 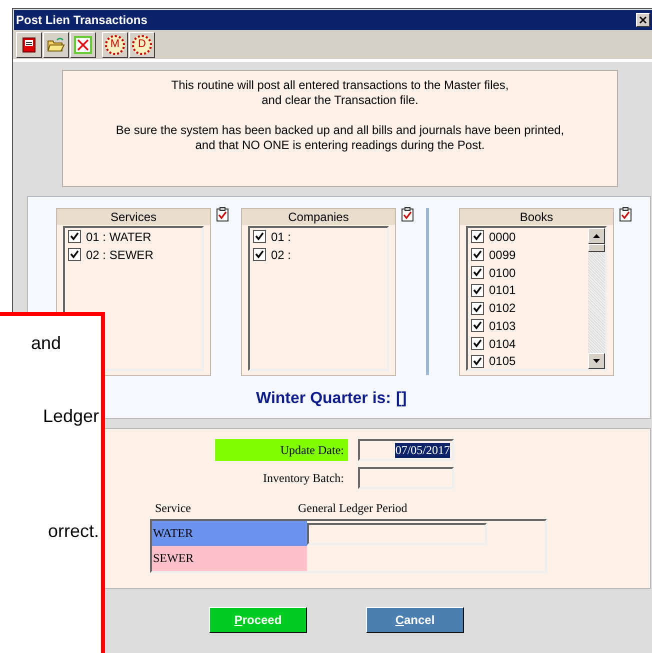 I want to click on down-arrow-icon, so click(x=596, y=361).